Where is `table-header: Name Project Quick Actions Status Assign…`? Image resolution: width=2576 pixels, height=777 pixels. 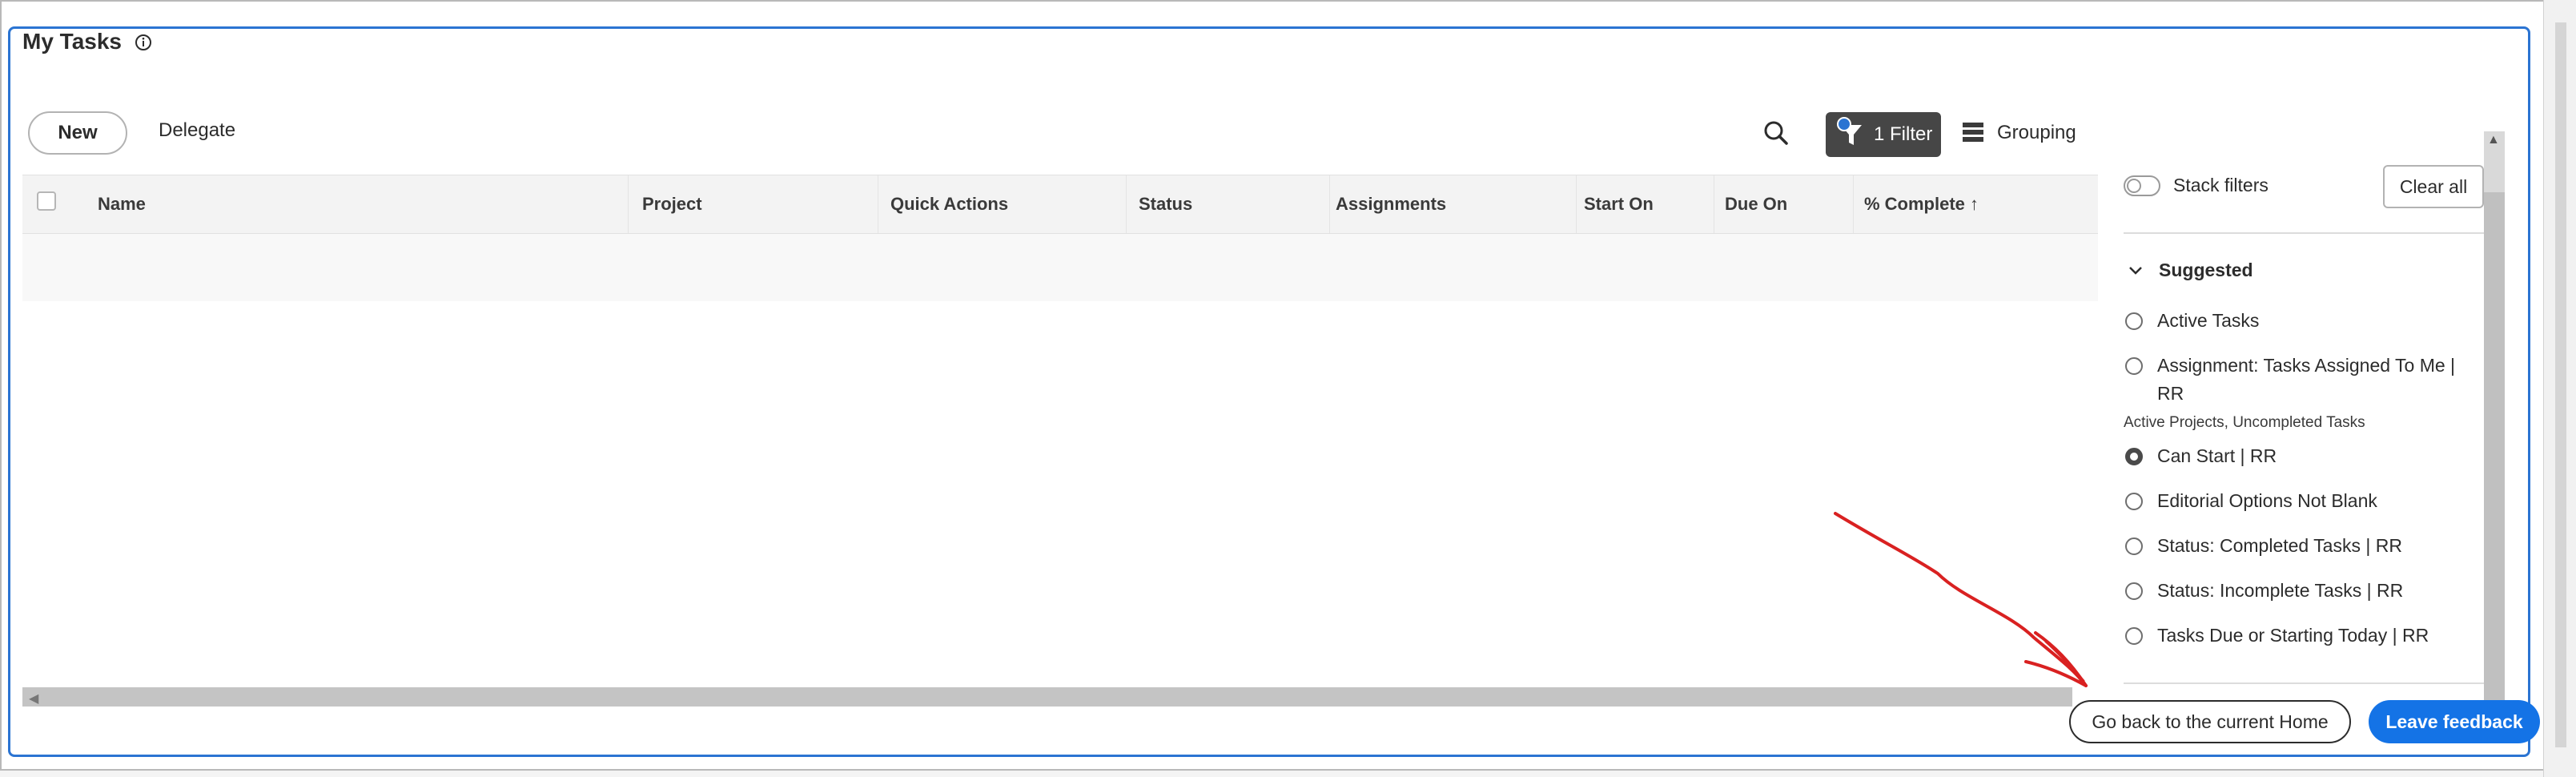 table-header: Name Project Quick Actions Status Assign… is located at coordinates (1060, 205).